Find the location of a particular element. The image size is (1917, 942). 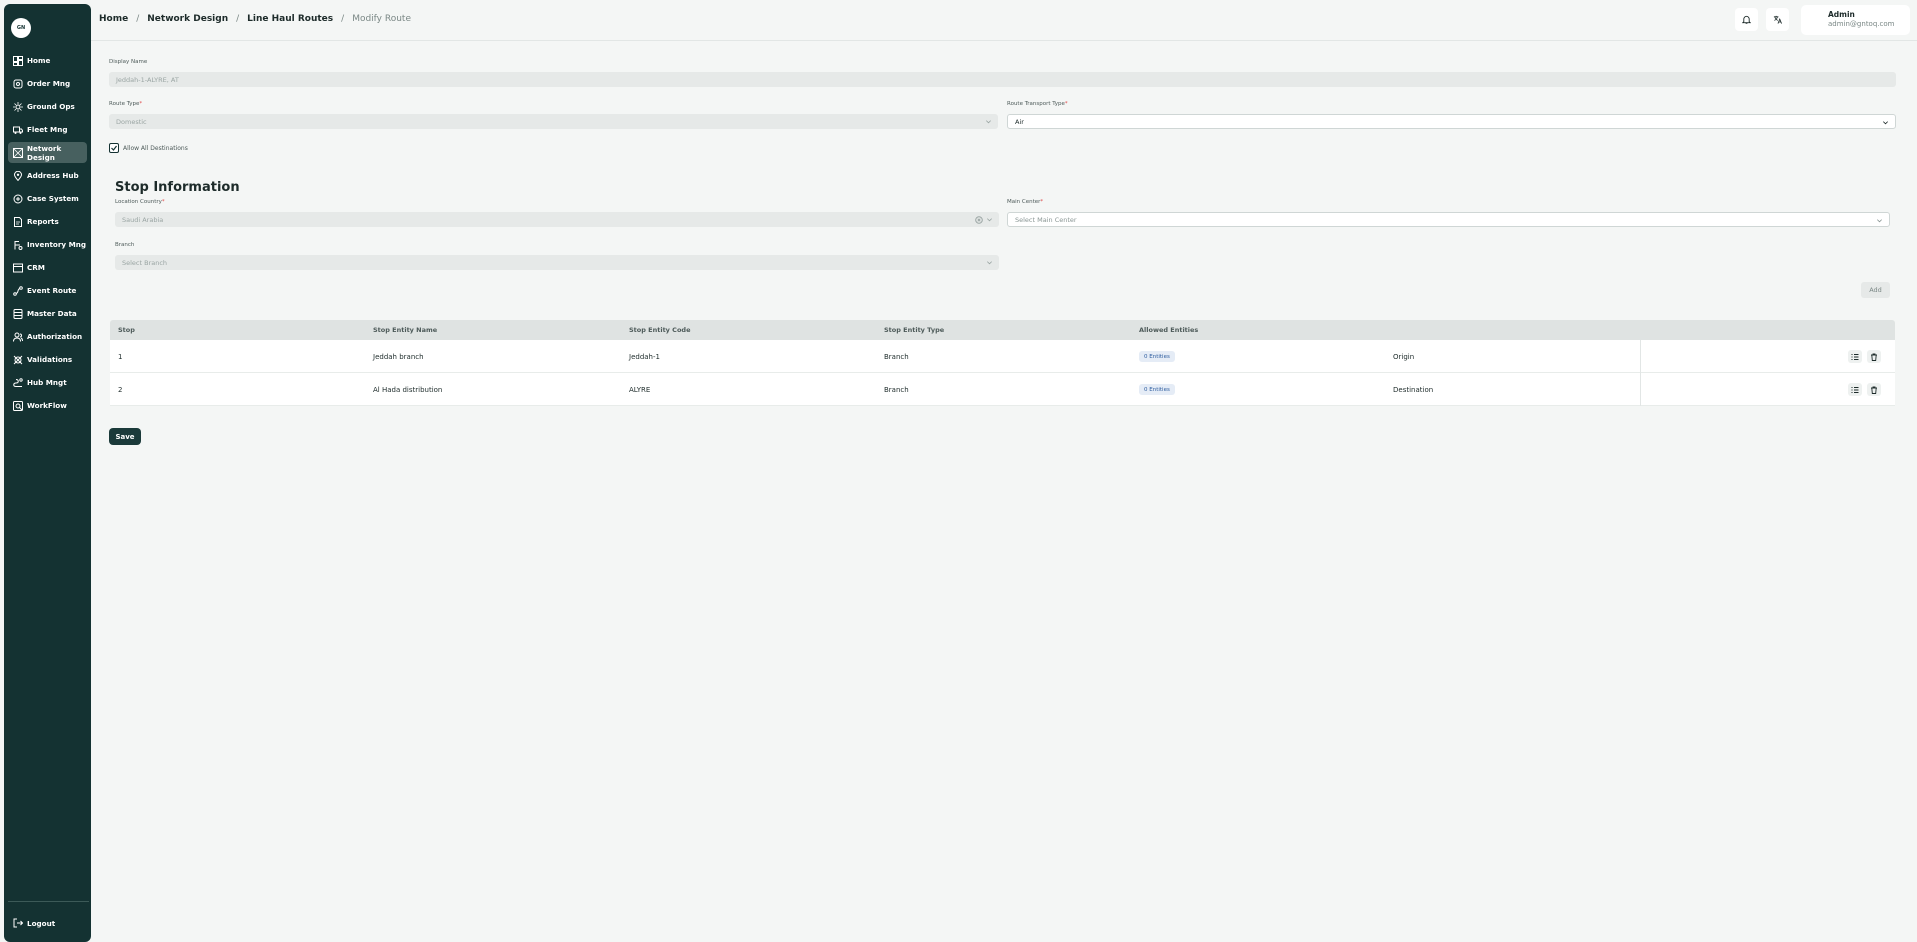

sidebar-item-label: Fleet Mng is located at coordinates (47, 129).